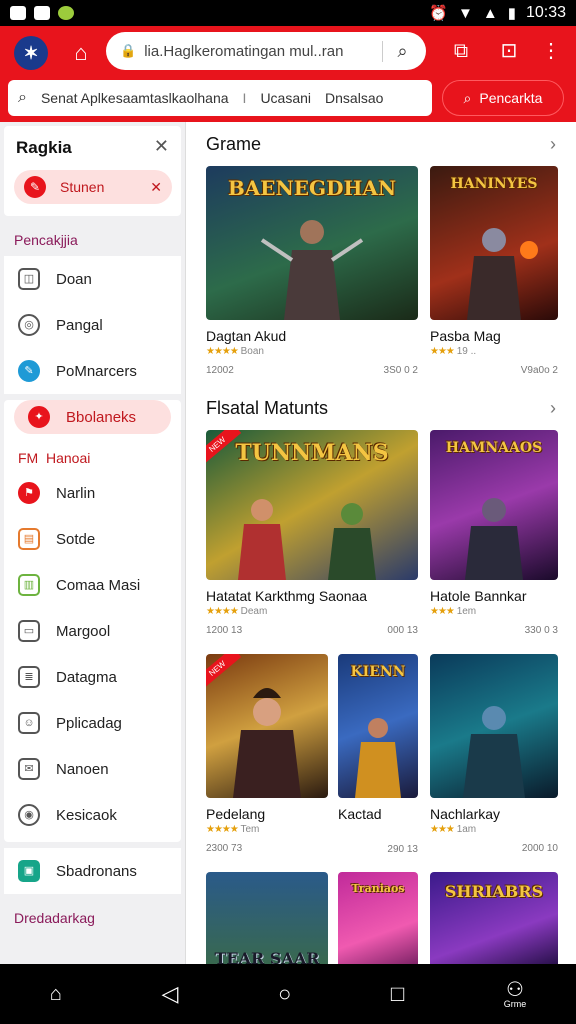 Image resolution: width=576 pixels, height=1024 pixels. What do you see at coordinates (461, 51) in the screenshot?
I see `tab-icon: ⧉` at bounding box center [461, 51].